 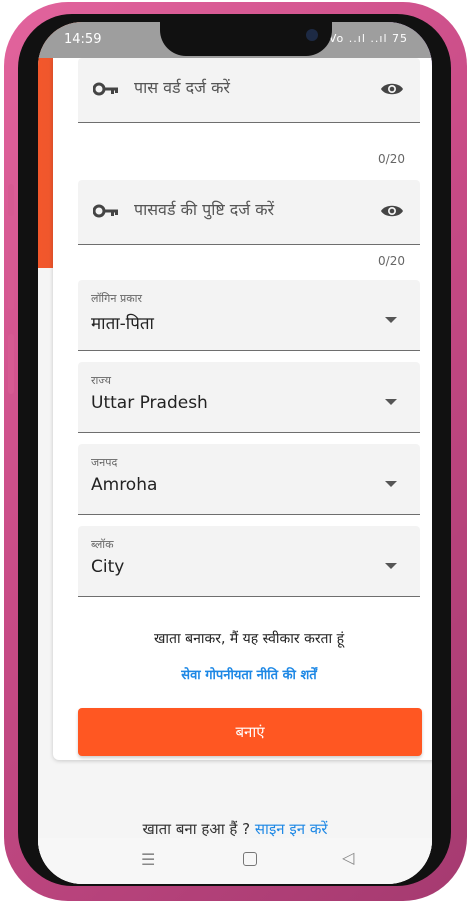 I want to click on password-field: पास वर्ड दर्ज करें, so click(x=249, y=90).